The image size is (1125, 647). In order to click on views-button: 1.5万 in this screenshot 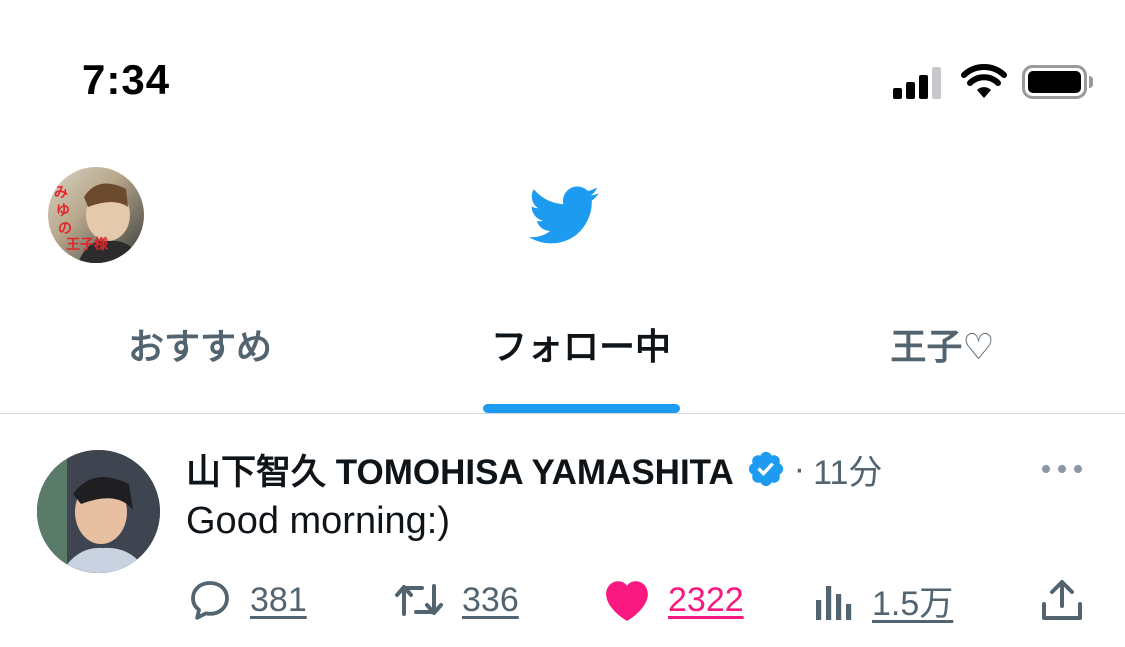, I will do `click(882, 600)`.